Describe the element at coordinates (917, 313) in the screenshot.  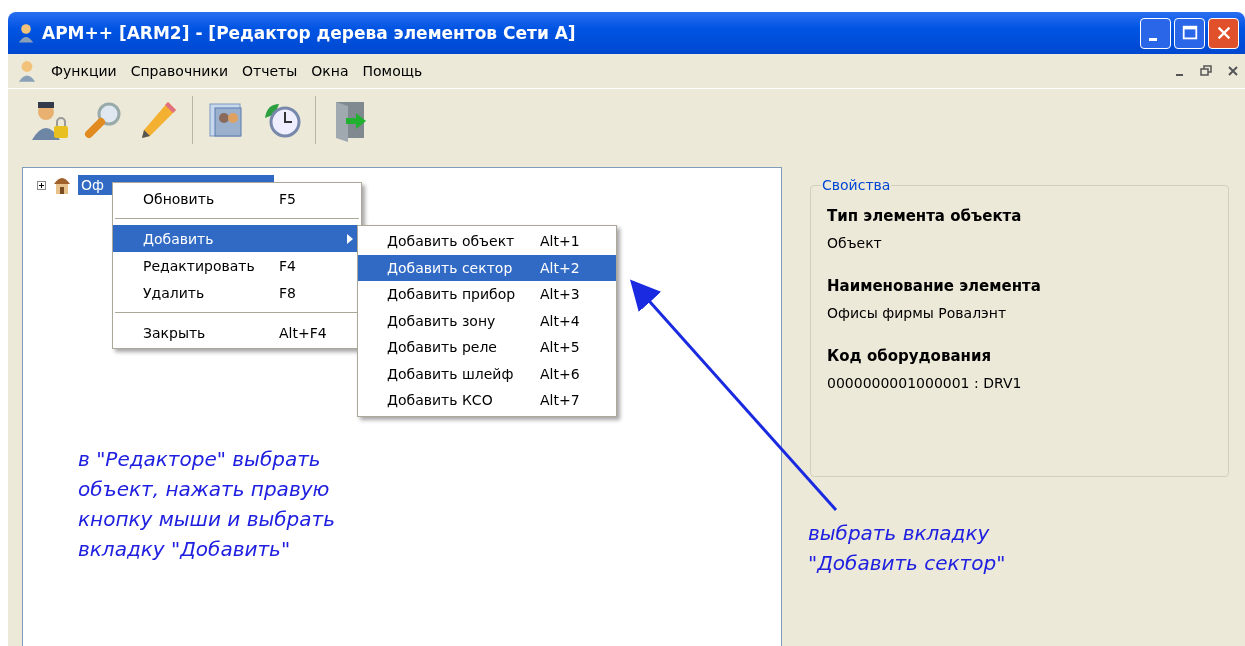
I see `field-value: Офисы фирмы Ровалэнт` at that location.